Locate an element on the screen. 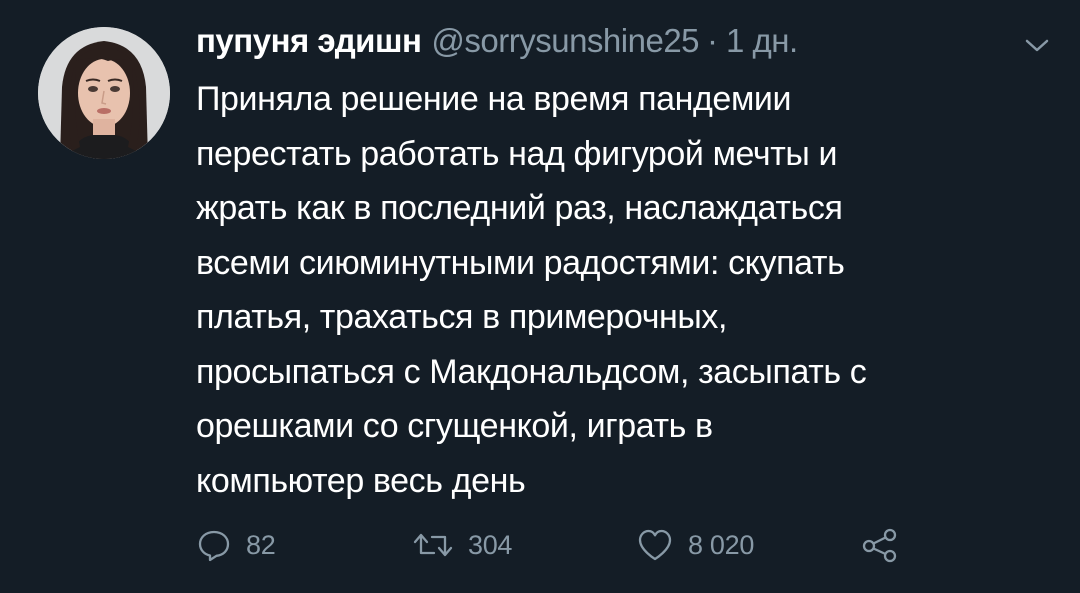  tweet-text-line: орешками со сгущенкой, играть в is located at coordinates (454, 426).